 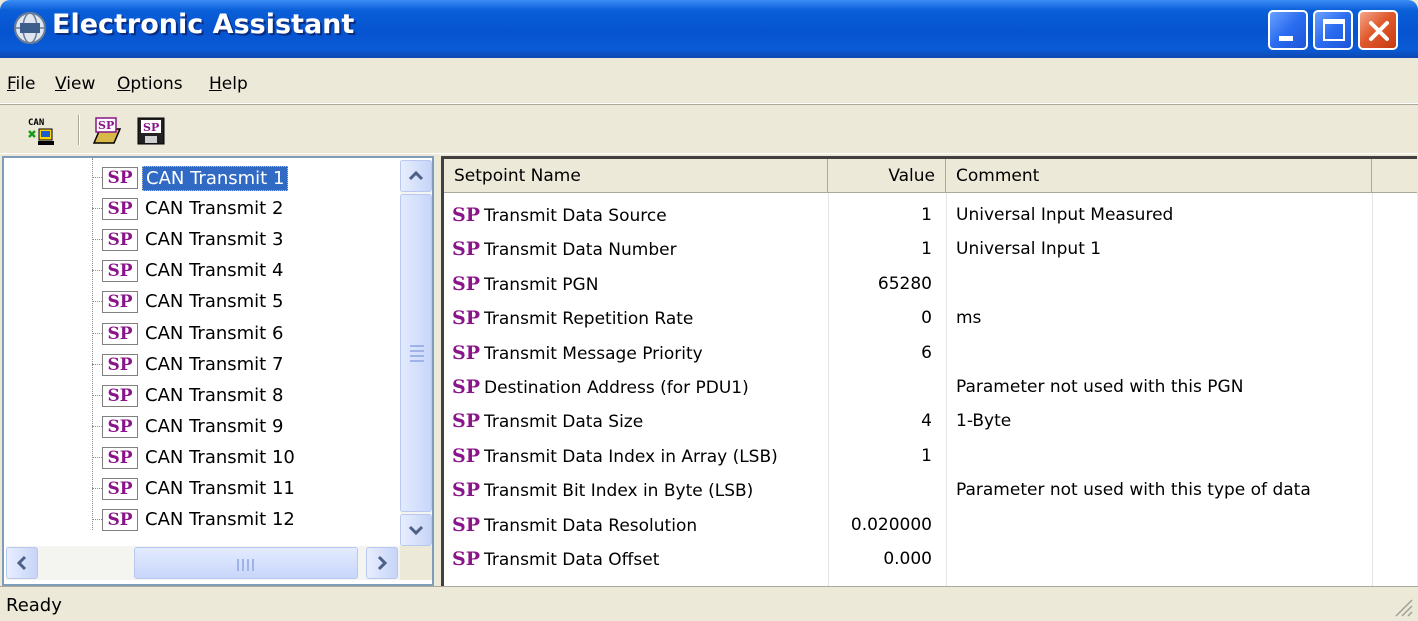 I want to click on table-row: SP Transmit Repetition Rate 0 ms, so click(x=930, y=317).